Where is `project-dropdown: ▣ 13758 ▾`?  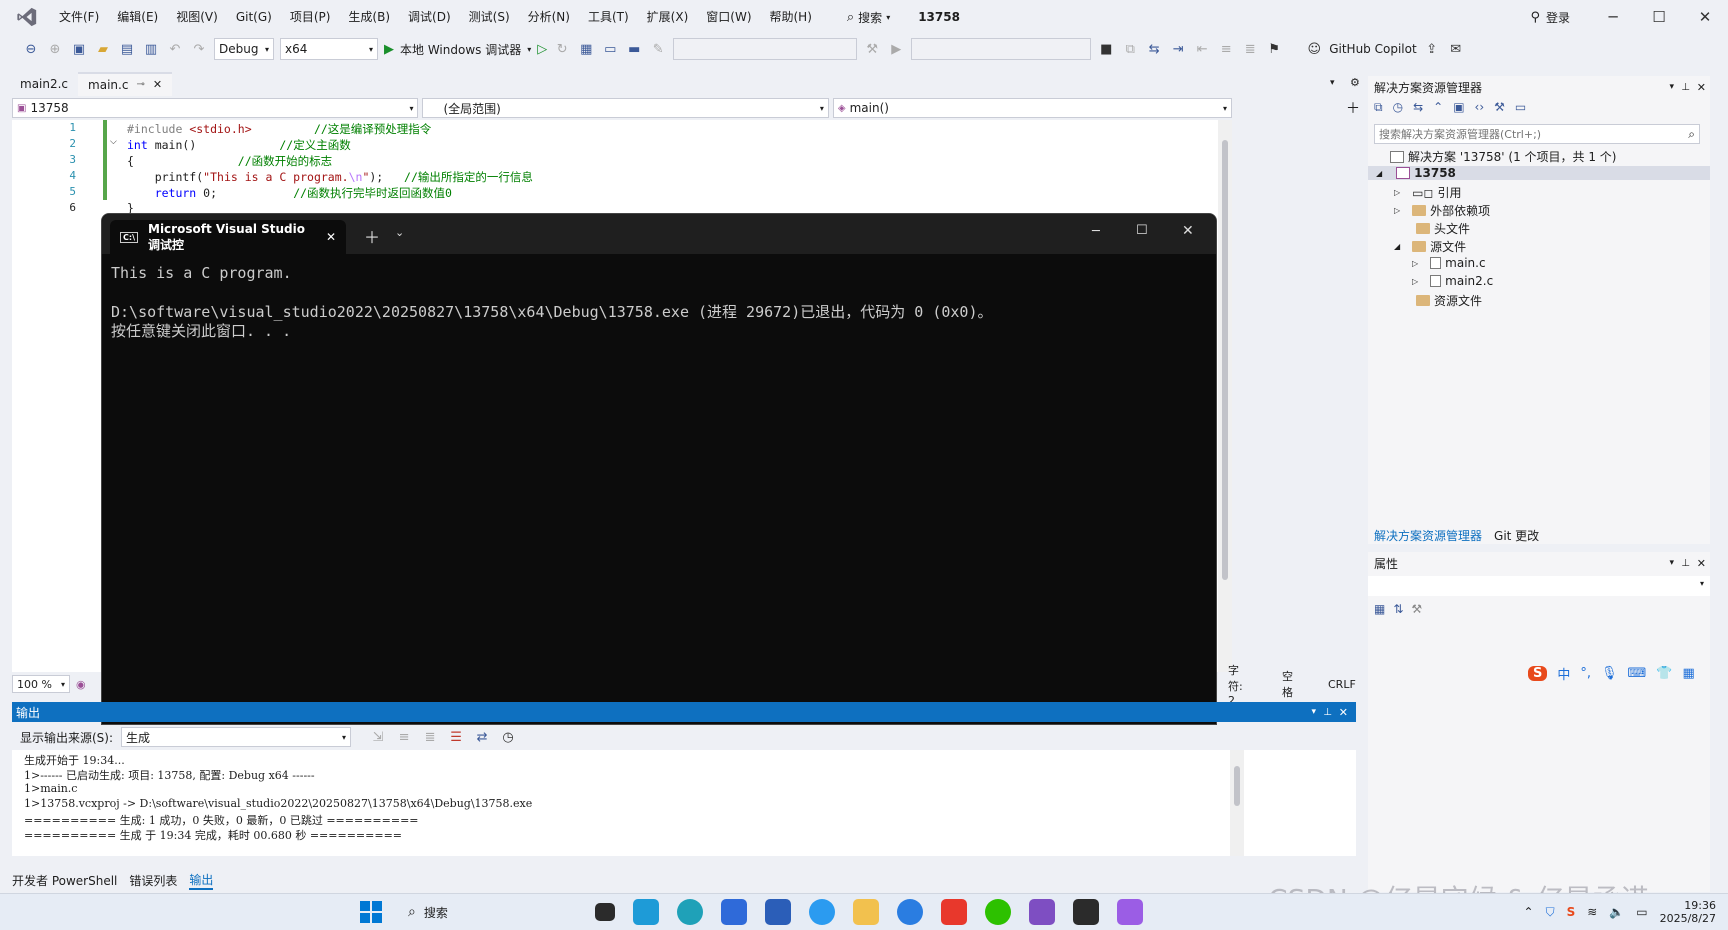
project-dropdown: ▣ 13758 ▾ is located at coordinates (215, 108).